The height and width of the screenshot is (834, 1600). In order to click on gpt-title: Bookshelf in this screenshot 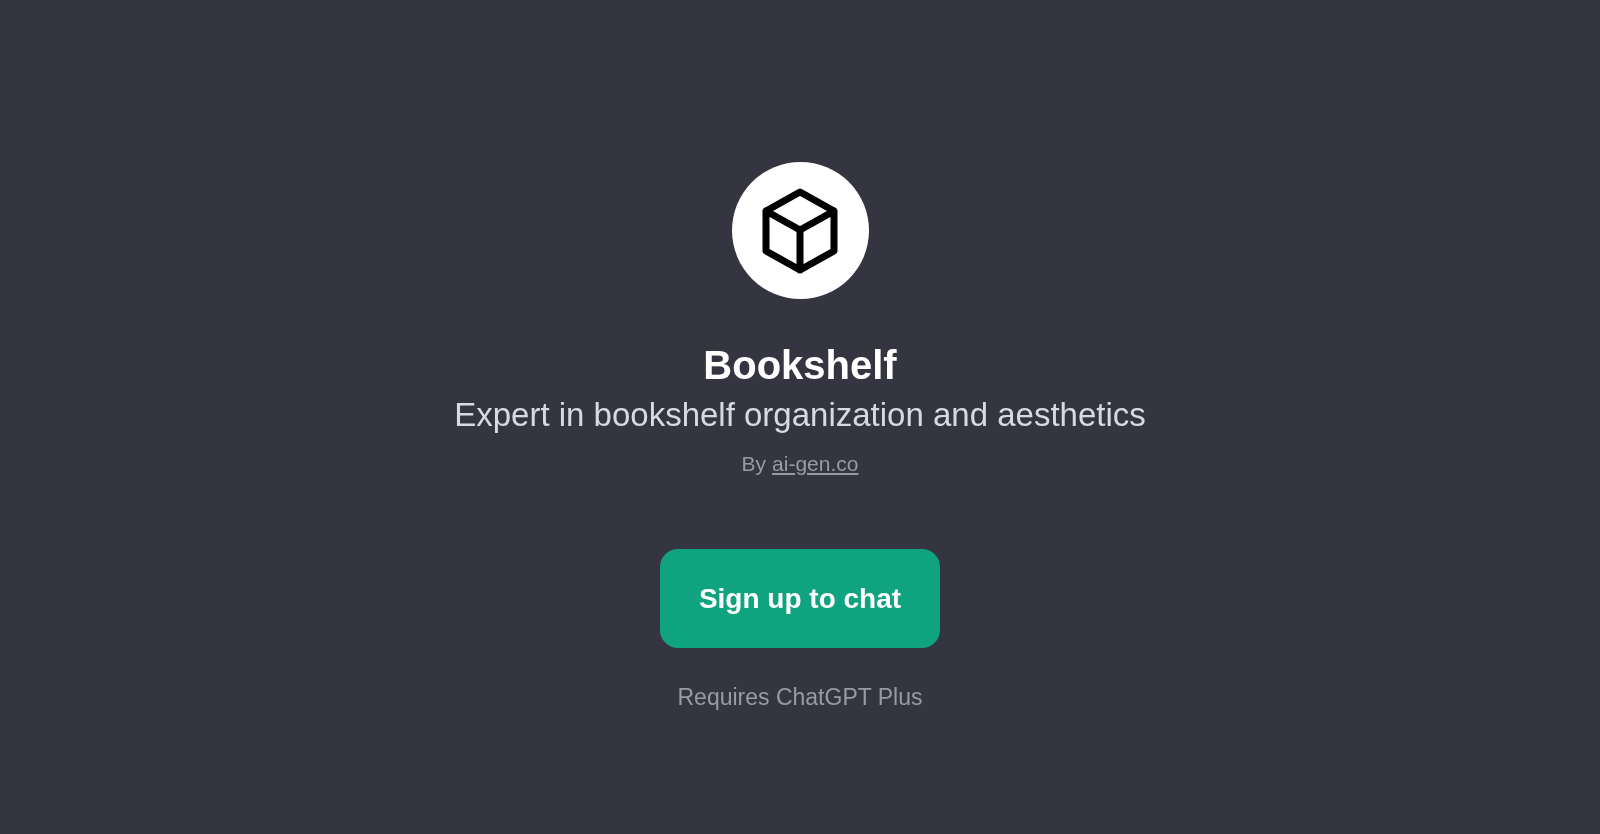, I will do `click(800, 365)`.